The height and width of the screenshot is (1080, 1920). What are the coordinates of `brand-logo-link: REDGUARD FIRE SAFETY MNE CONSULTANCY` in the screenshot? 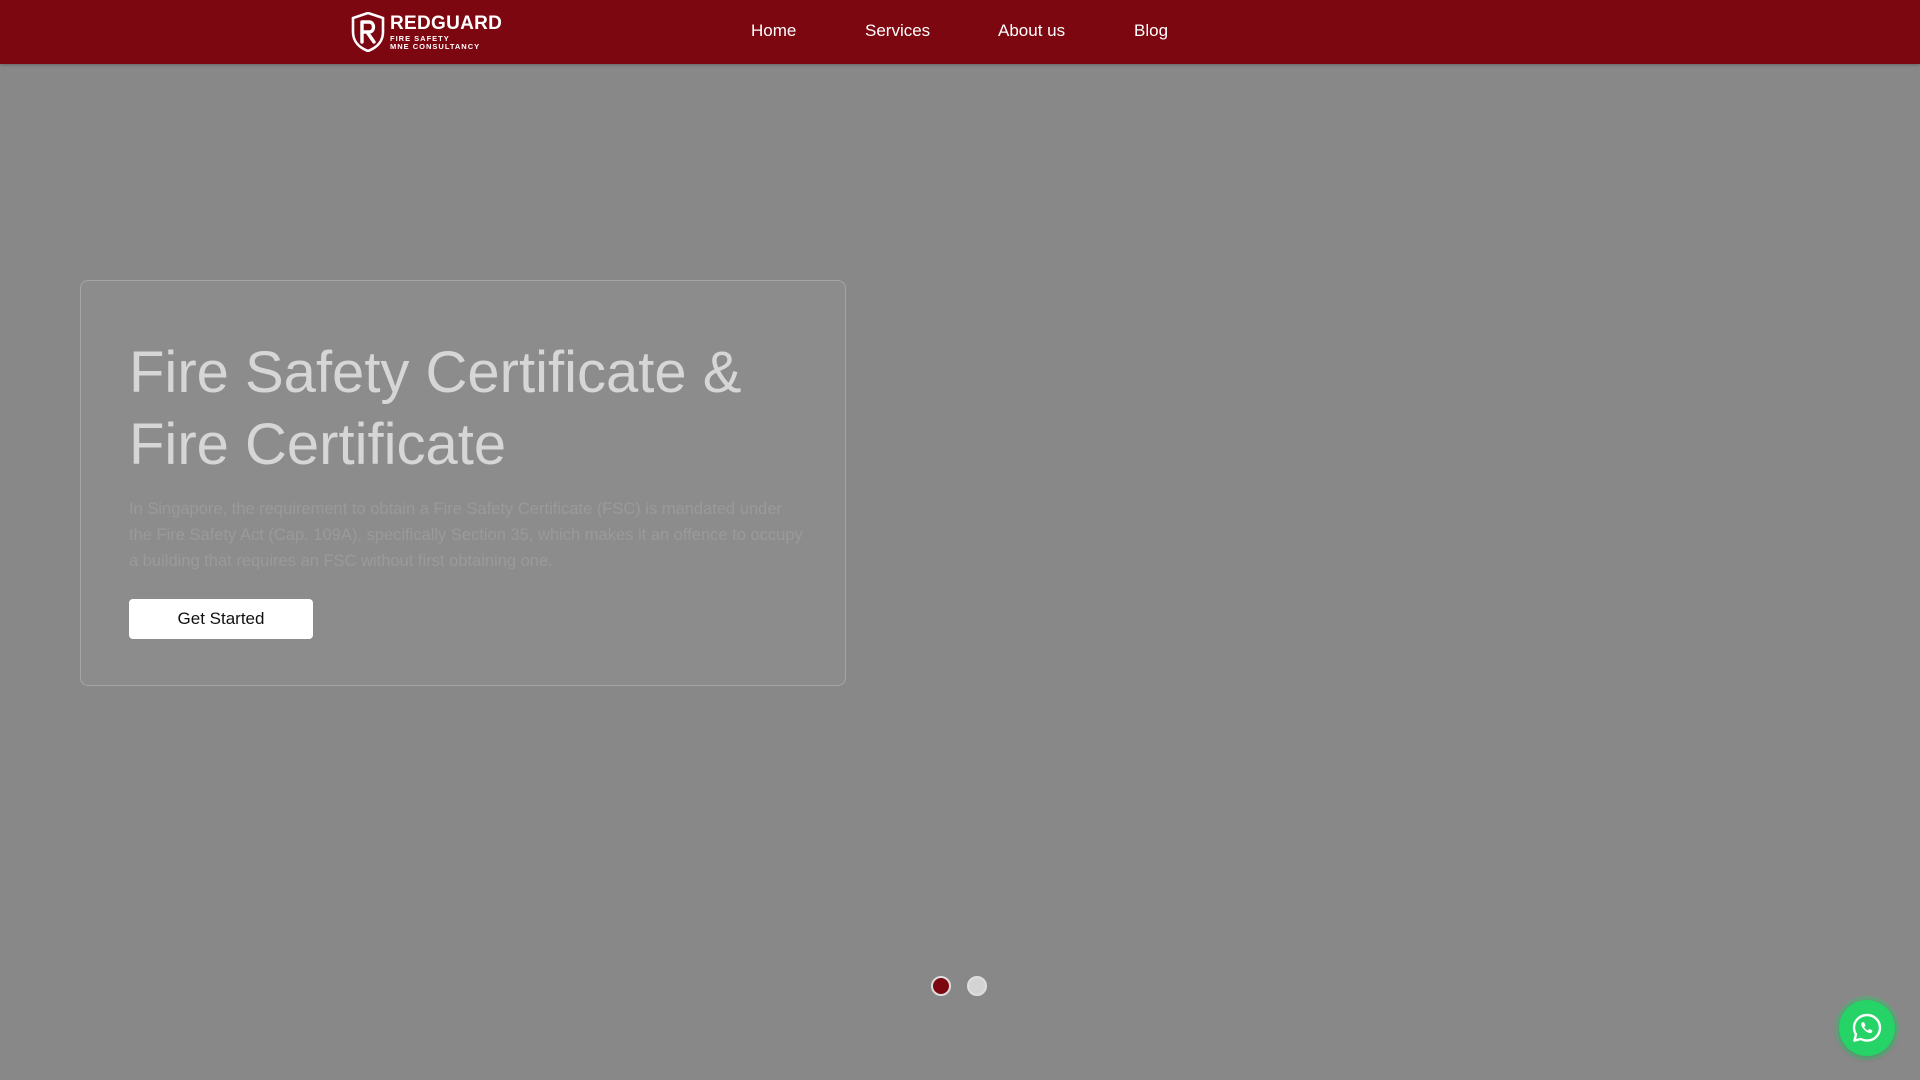 It's located at (426, 32).